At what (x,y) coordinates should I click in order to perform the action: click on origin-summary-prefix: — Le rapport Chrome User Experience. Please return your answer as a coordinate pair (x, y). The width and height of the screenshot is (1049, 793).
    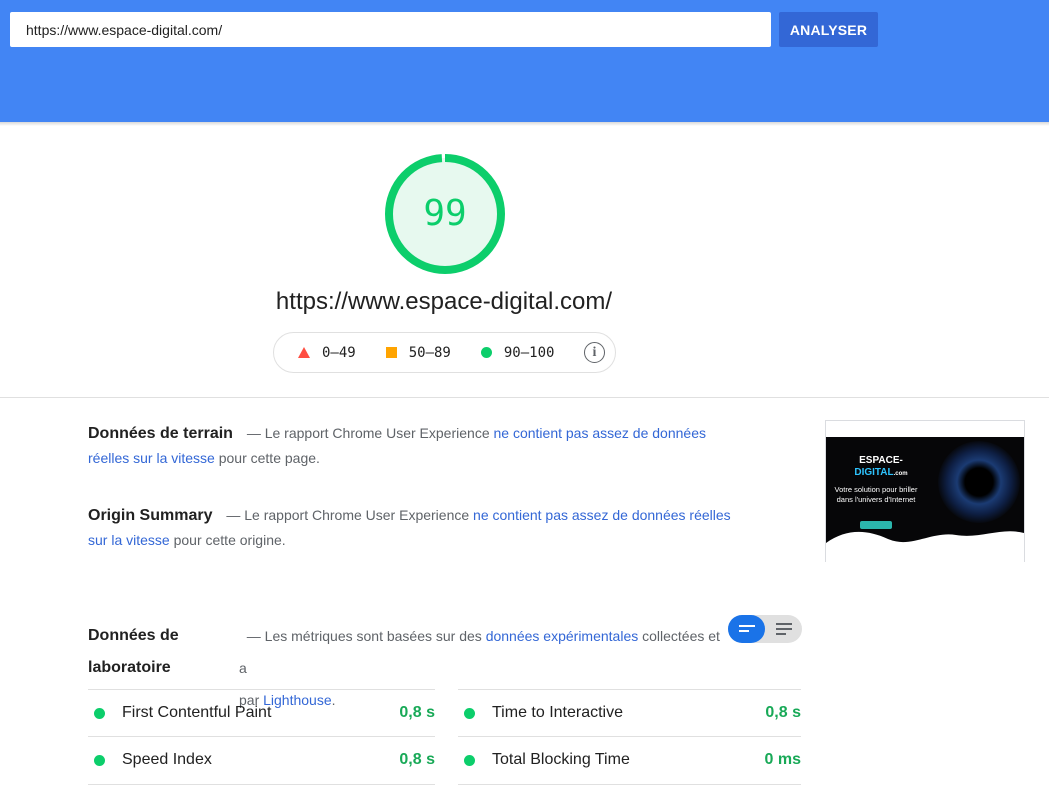
    Looking at the image, I should click on (348, 515).